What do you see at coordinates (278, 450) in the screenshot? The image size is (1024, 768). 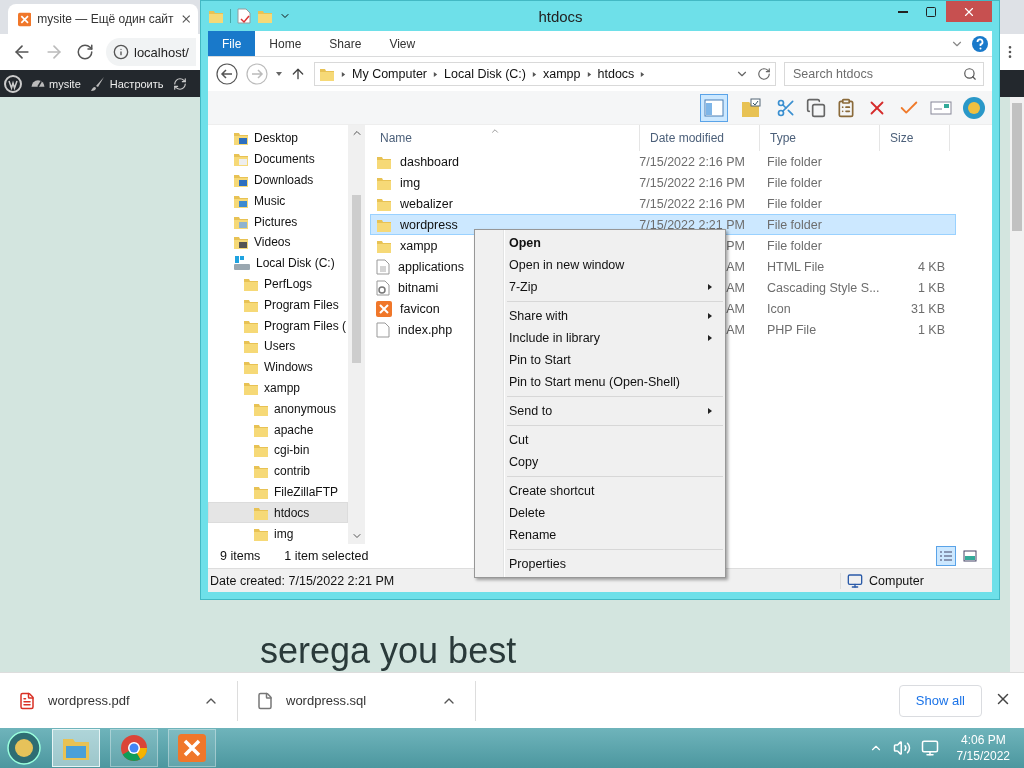 I see `tree-item: cgi-bin` at bounding box center [278, 450].